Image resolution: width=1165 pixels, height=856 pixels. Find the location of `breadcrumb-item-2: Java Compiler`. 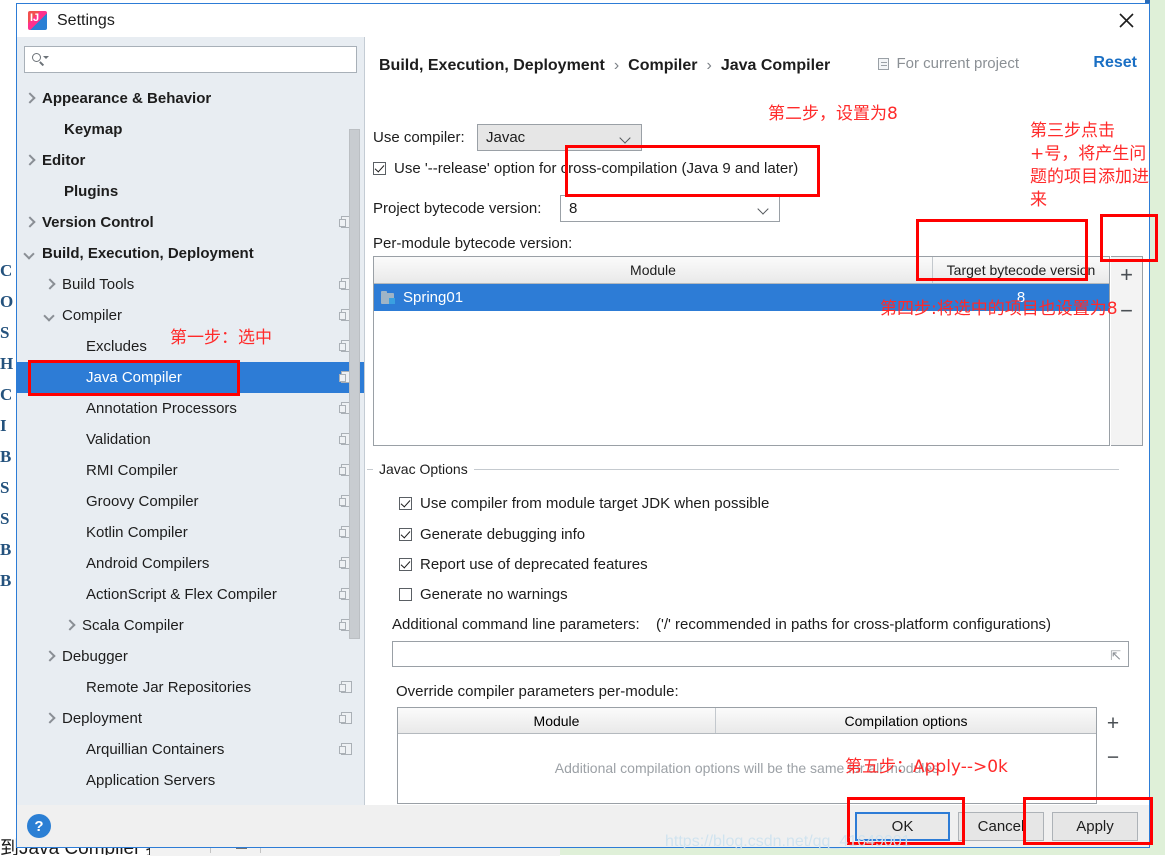

breadcrumb-item-2: Java Compiler is located at coordinates (775, 65).